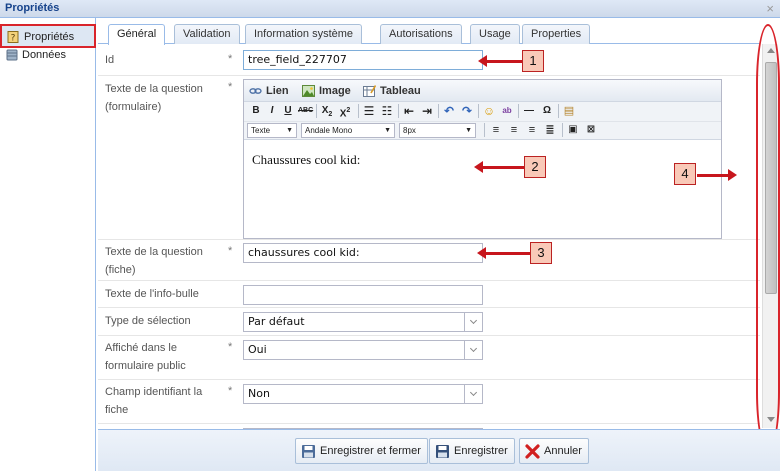 The width and height of the screenshot is (780, 471). What do you see at coordinates (409, 111) in the screenshot?
I see `outdent-icon: ⇤` at bounding box center [409, 111].